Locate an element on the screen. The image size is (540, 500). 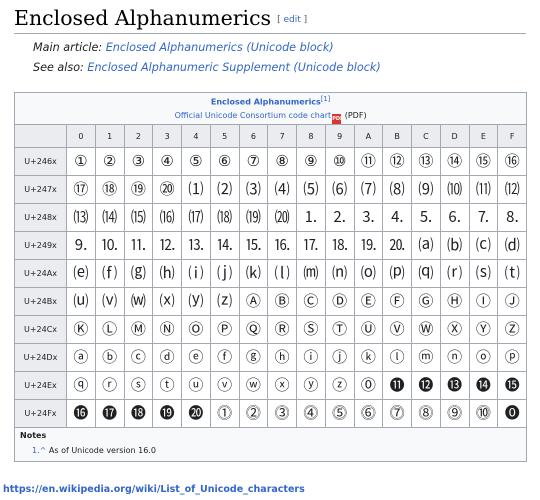
edit-link: edit is located at coordinates (291, 20).